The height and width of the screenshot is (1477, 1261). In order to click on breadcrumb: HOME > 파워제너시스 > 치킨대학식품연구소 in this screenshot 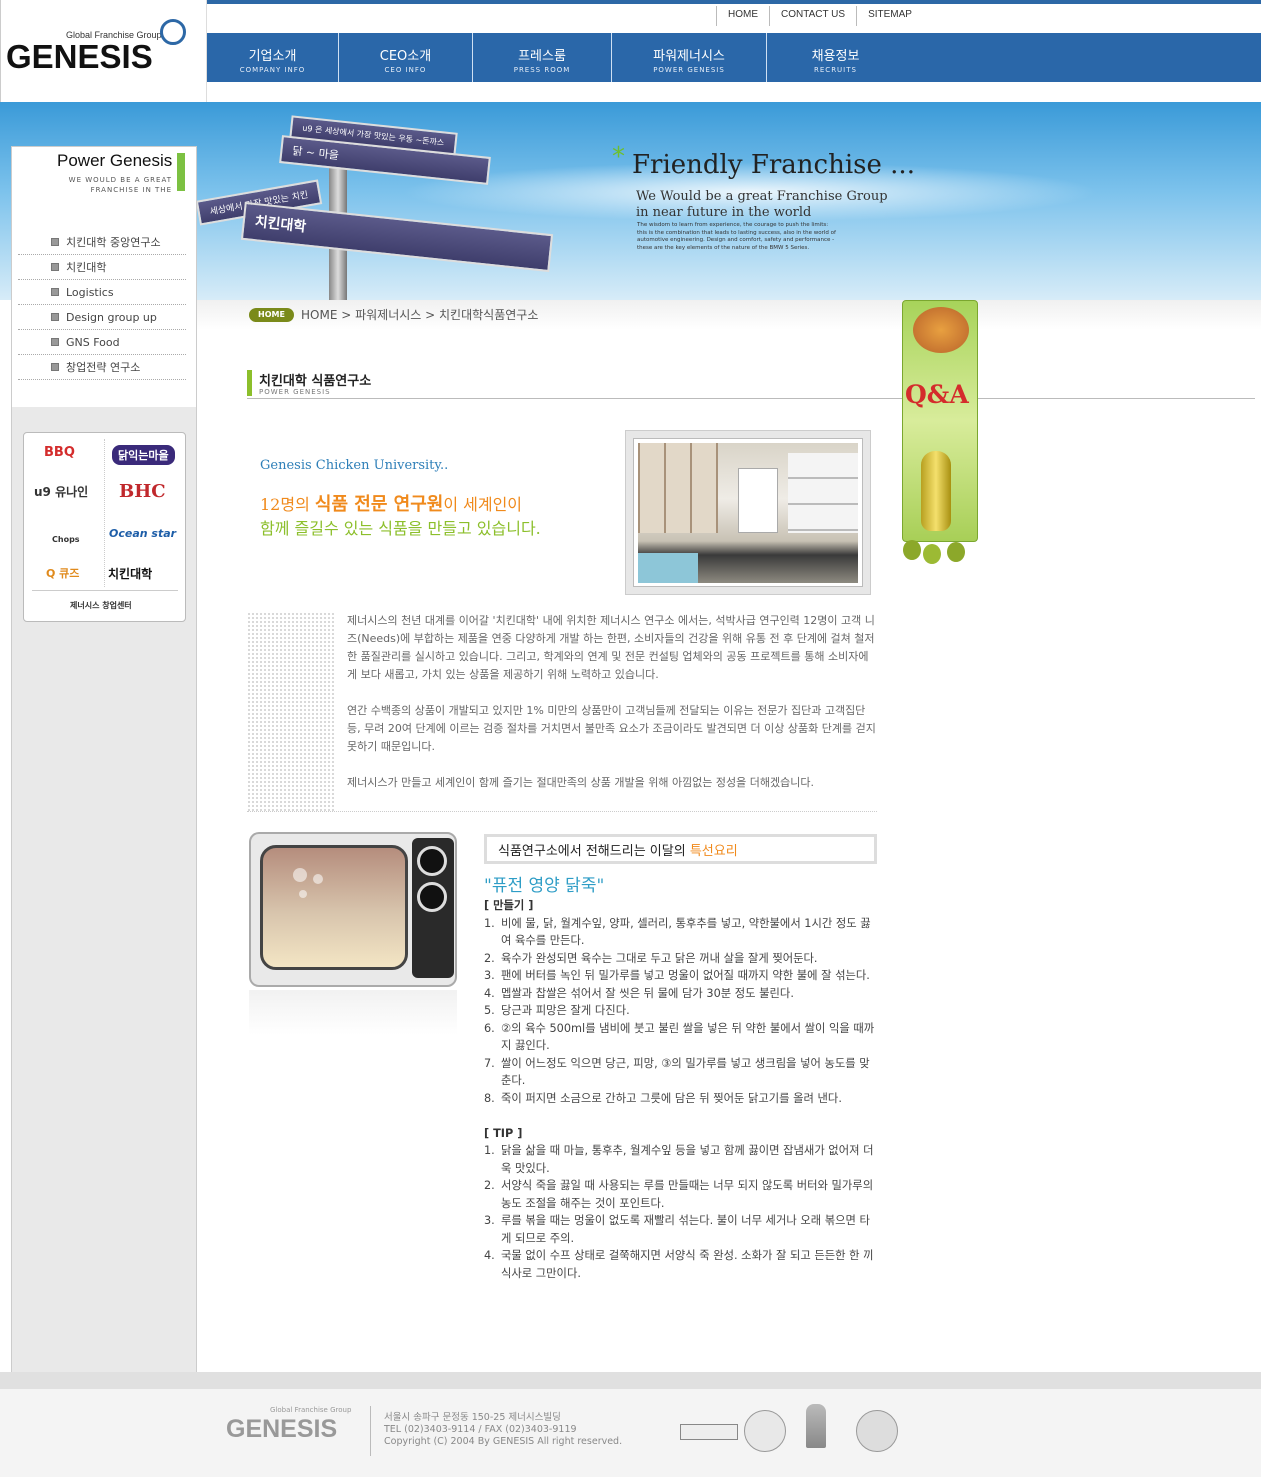, I will do `click(420, 315)`.